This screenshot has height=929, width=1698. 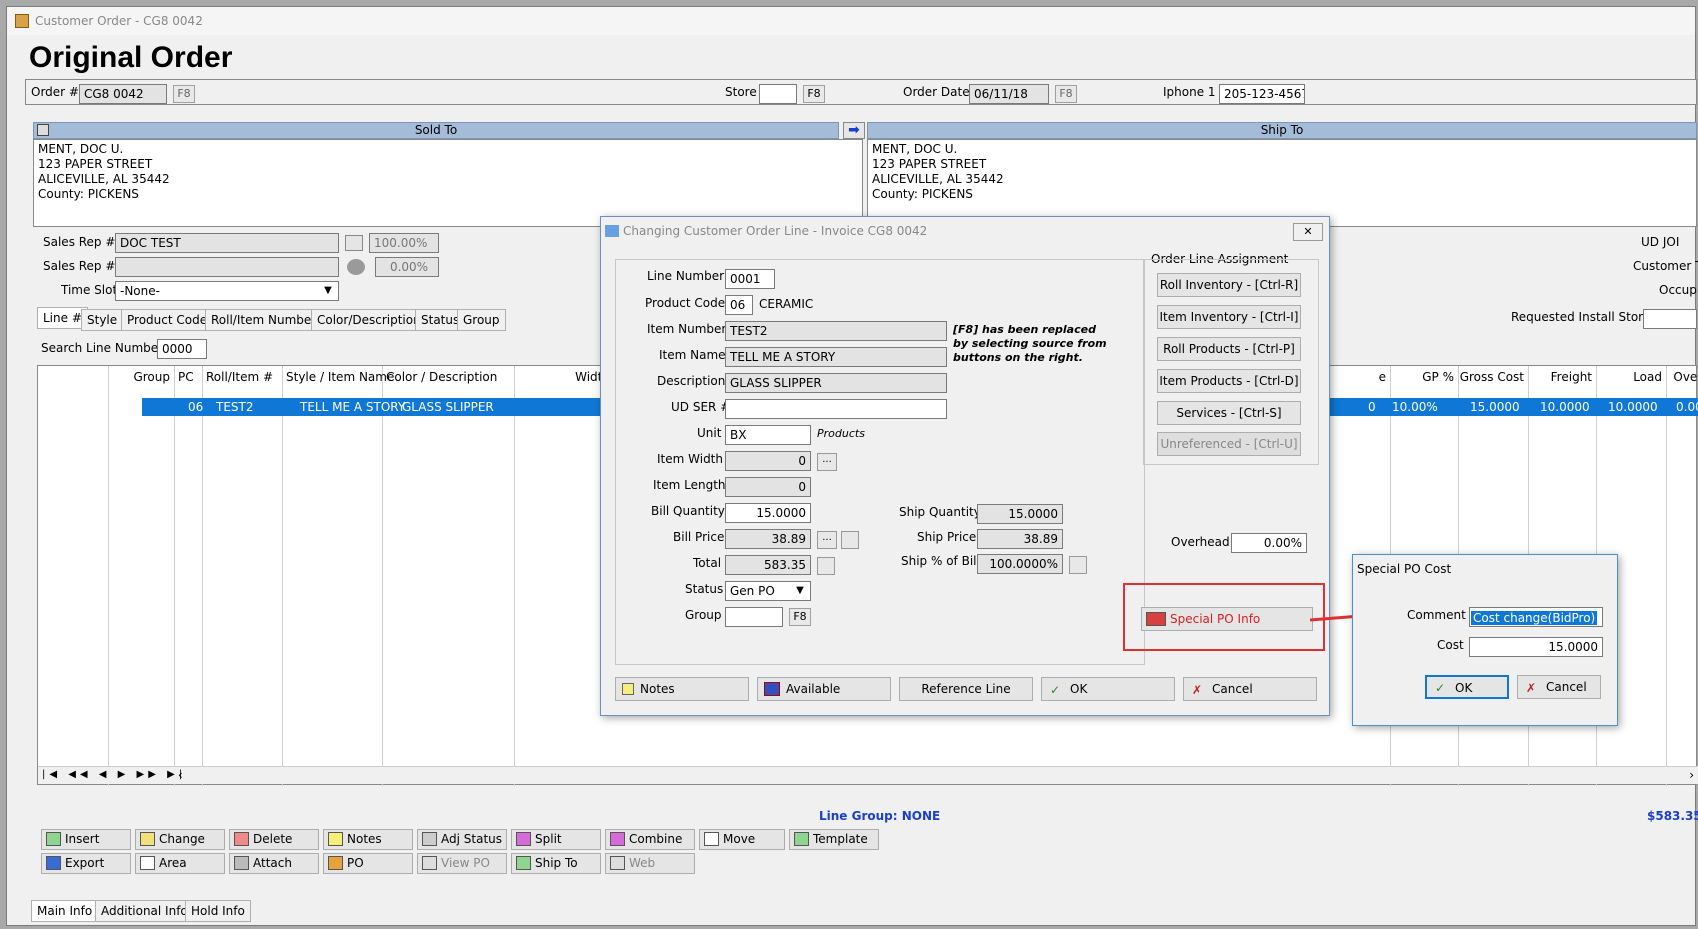 What do you see at coordinates (1229, 317) in the screenshot?
I see `item-inventory-button: Item Inventory - [Ctrl-I]` at bounding box center [1229, 317].